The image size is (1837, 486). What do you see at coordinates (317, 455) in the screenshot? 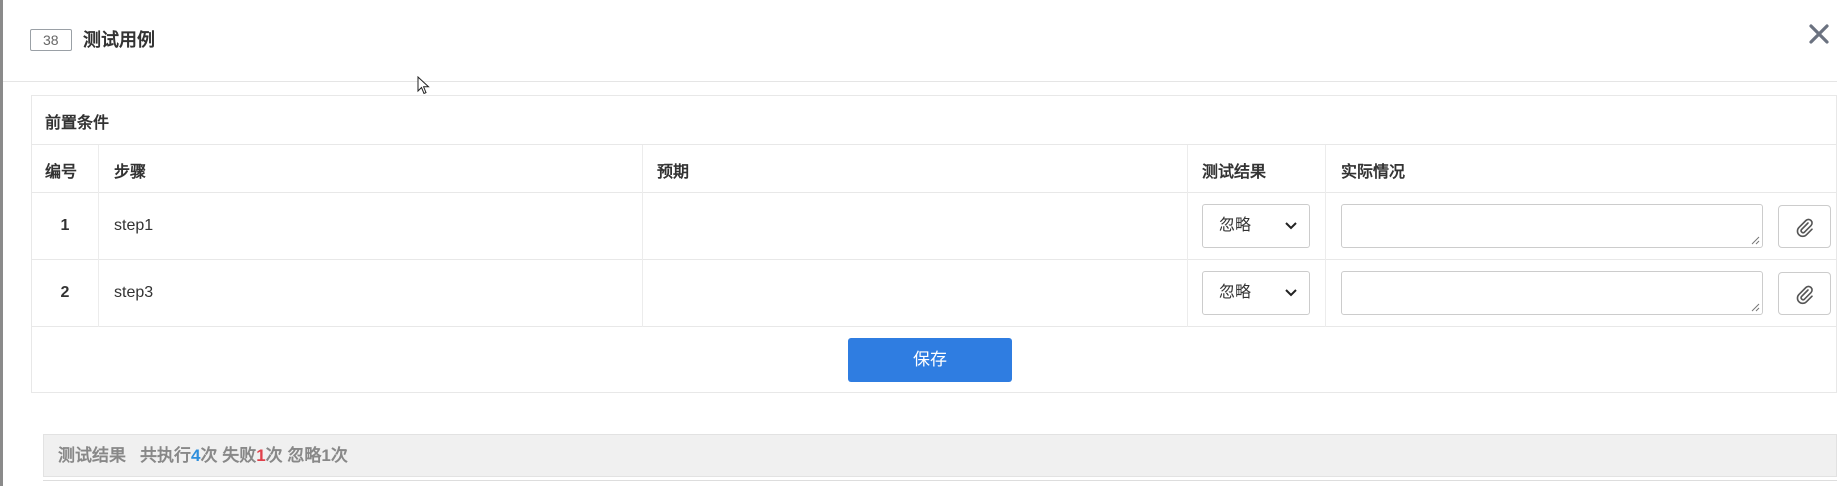
I see `ignore-count-text: 忽略1次` at bounding box center [317, 455].